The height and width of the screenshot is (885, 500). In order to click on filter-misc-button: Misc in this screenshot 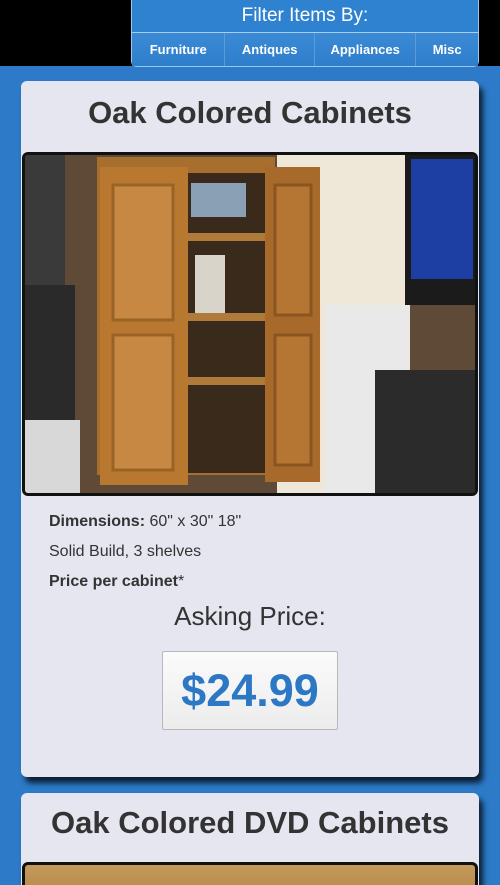, I will do `click(447, 49)`.